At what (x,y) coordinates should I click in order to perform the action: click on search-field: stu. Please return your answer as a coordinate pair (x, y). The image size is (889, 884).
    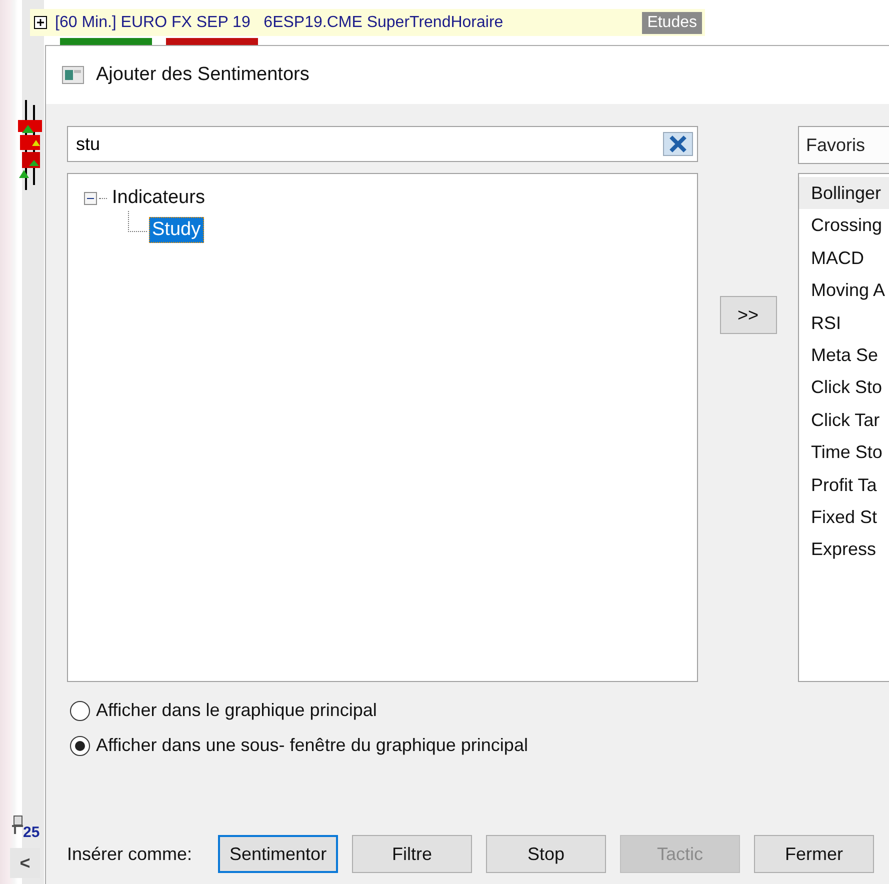
    Looking at the image, I should click on (382, 144).